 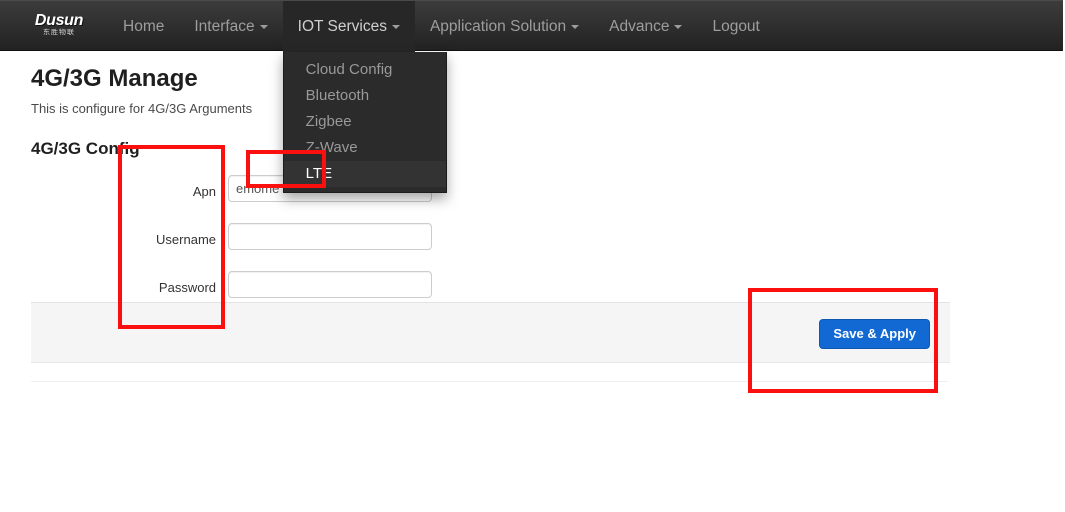 I want to click on iot-services-dropdown-menu: Cloud Config Bluetooth Zigbee Z-Wave LTE, so click(x=364, y=122).